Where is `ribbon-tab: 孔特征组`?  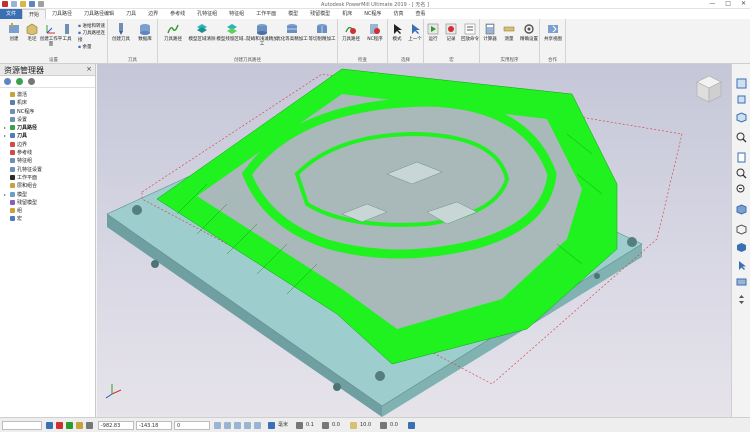 ribbon-tab: 孔特征组 is located at coordinates (207, 14).